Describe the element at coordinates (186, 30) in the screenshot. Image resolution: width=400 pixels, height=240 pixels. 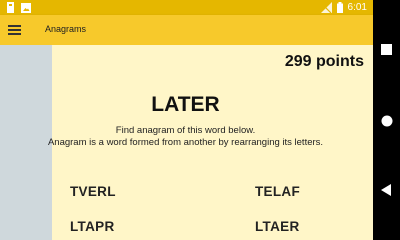
I see `app-bar: Anagrams` at that location.